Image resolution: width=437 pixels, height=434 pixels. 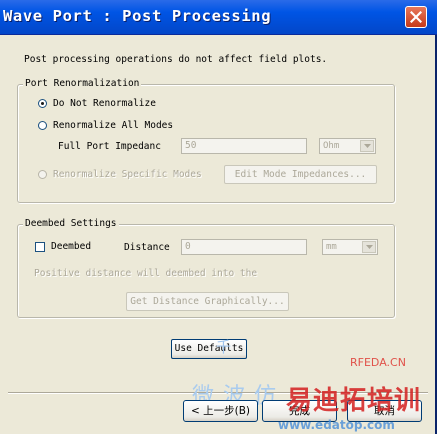 I want to click on do-not-renormalize-radio, so click(x=42, y=103).